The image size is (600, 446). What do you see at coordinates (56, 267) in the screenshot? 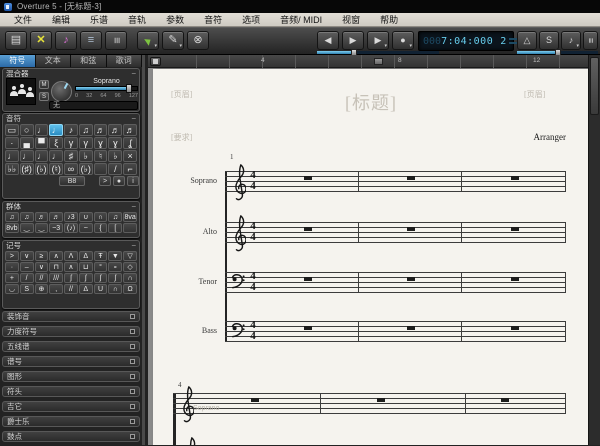
I see `mark-palette-cell: ⊓` at bounding box center [56, 267].